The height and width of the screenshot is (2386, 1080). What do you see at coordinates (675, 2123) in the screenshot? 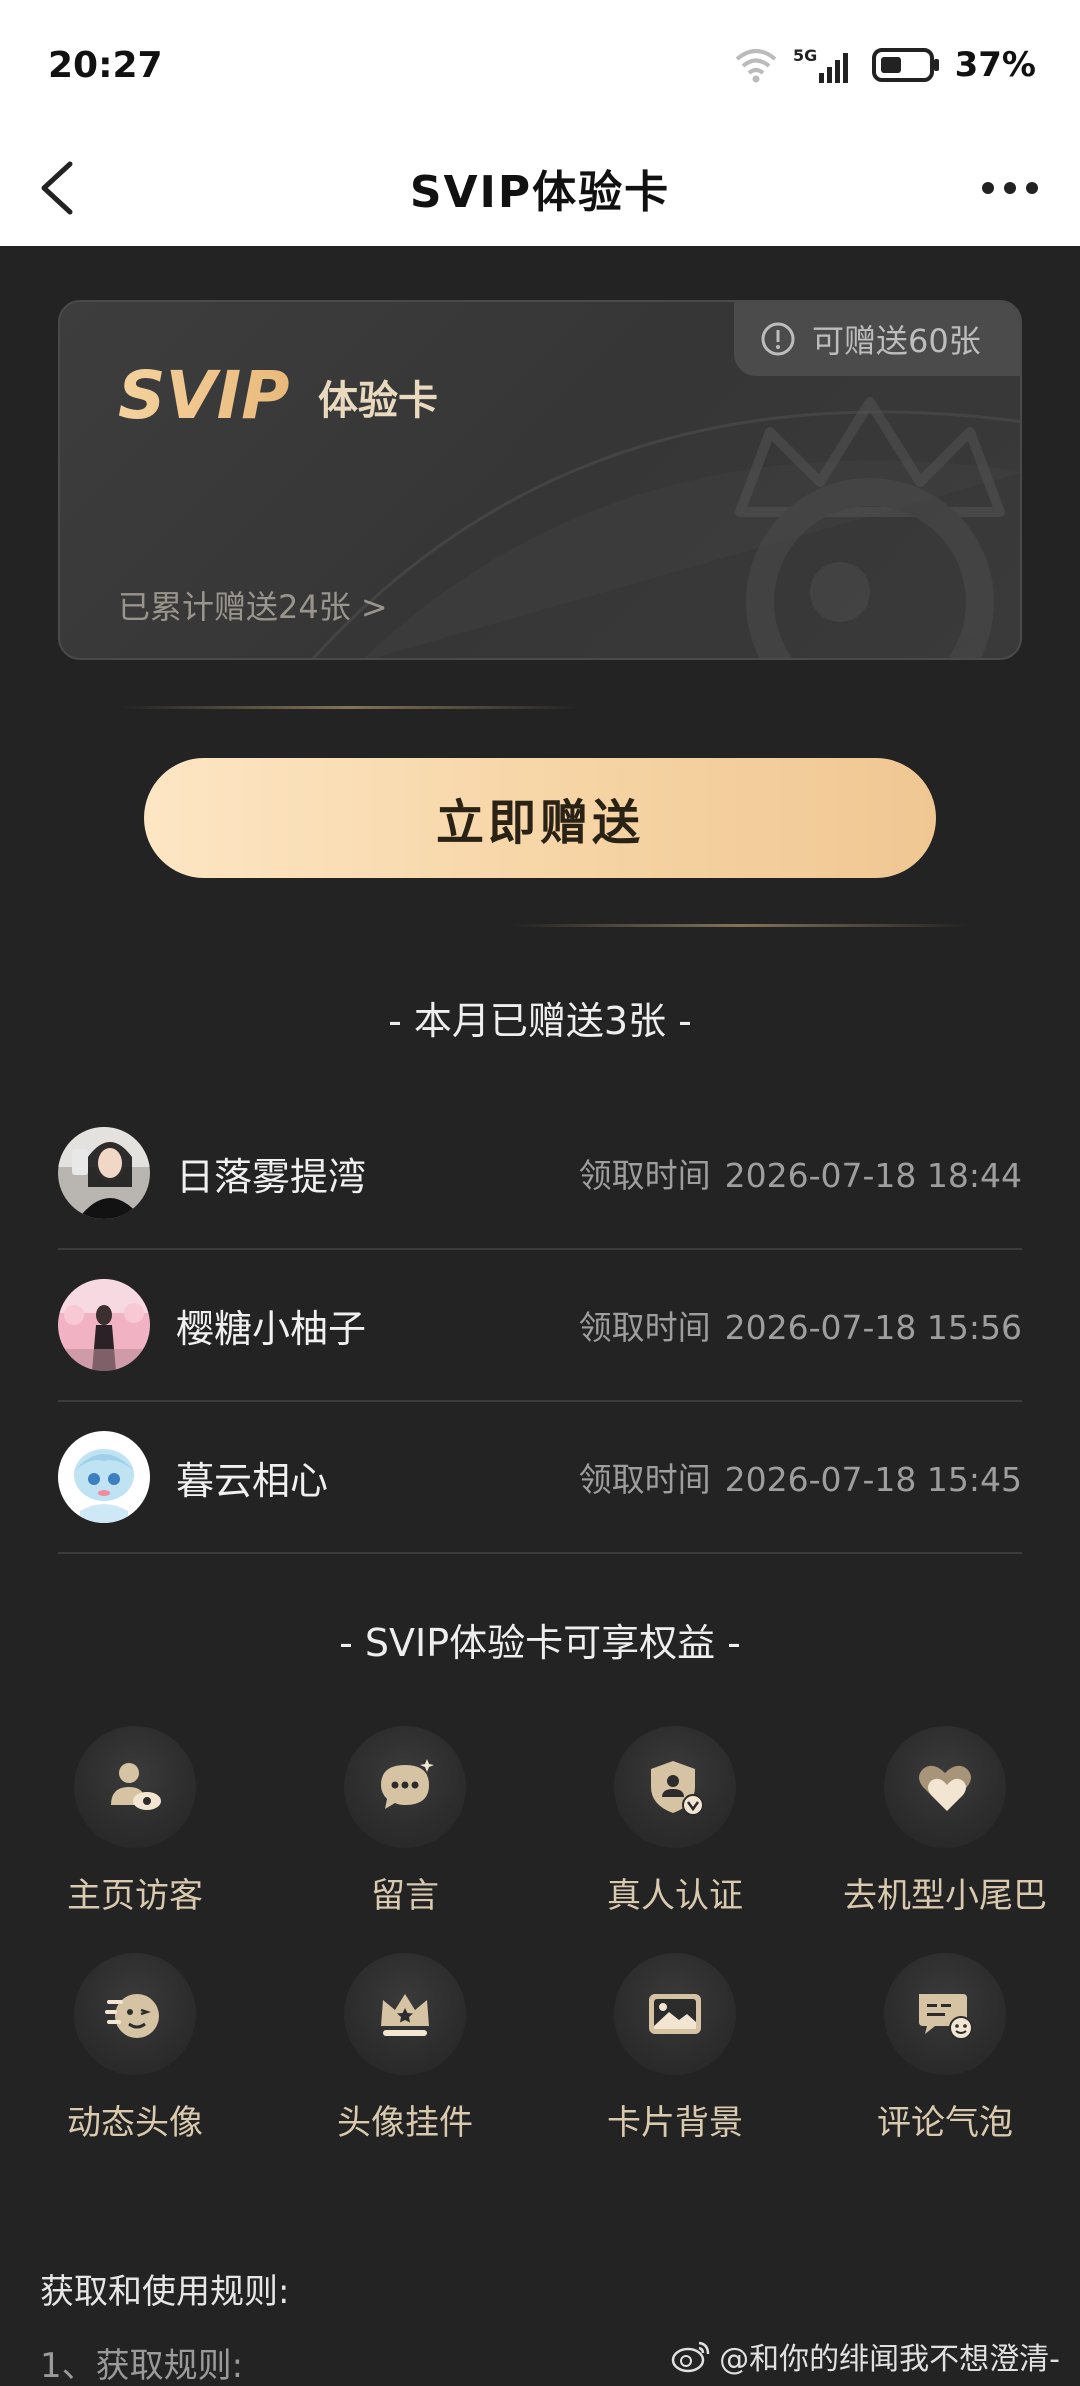
I see `benefit-label: 卡片背景` at bounding box center [675, 2123].